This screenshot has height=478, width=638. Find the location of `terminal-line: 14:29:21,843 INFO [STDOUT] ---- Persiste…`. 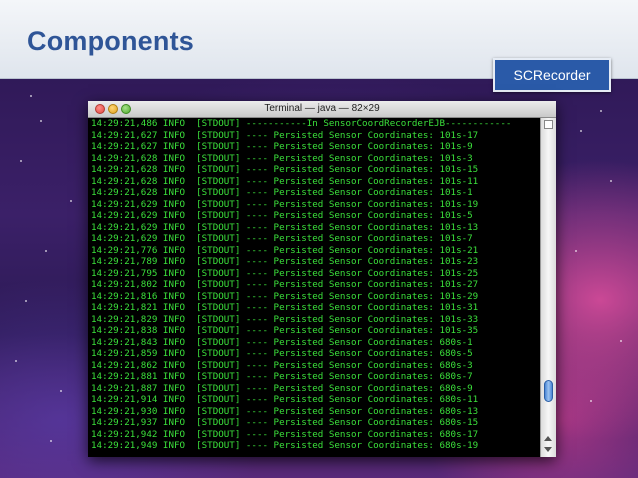

terminal-line: 14:29:21,843 INFO [STDOUT] ---- Persiste… is located at coordinates (282, 342).